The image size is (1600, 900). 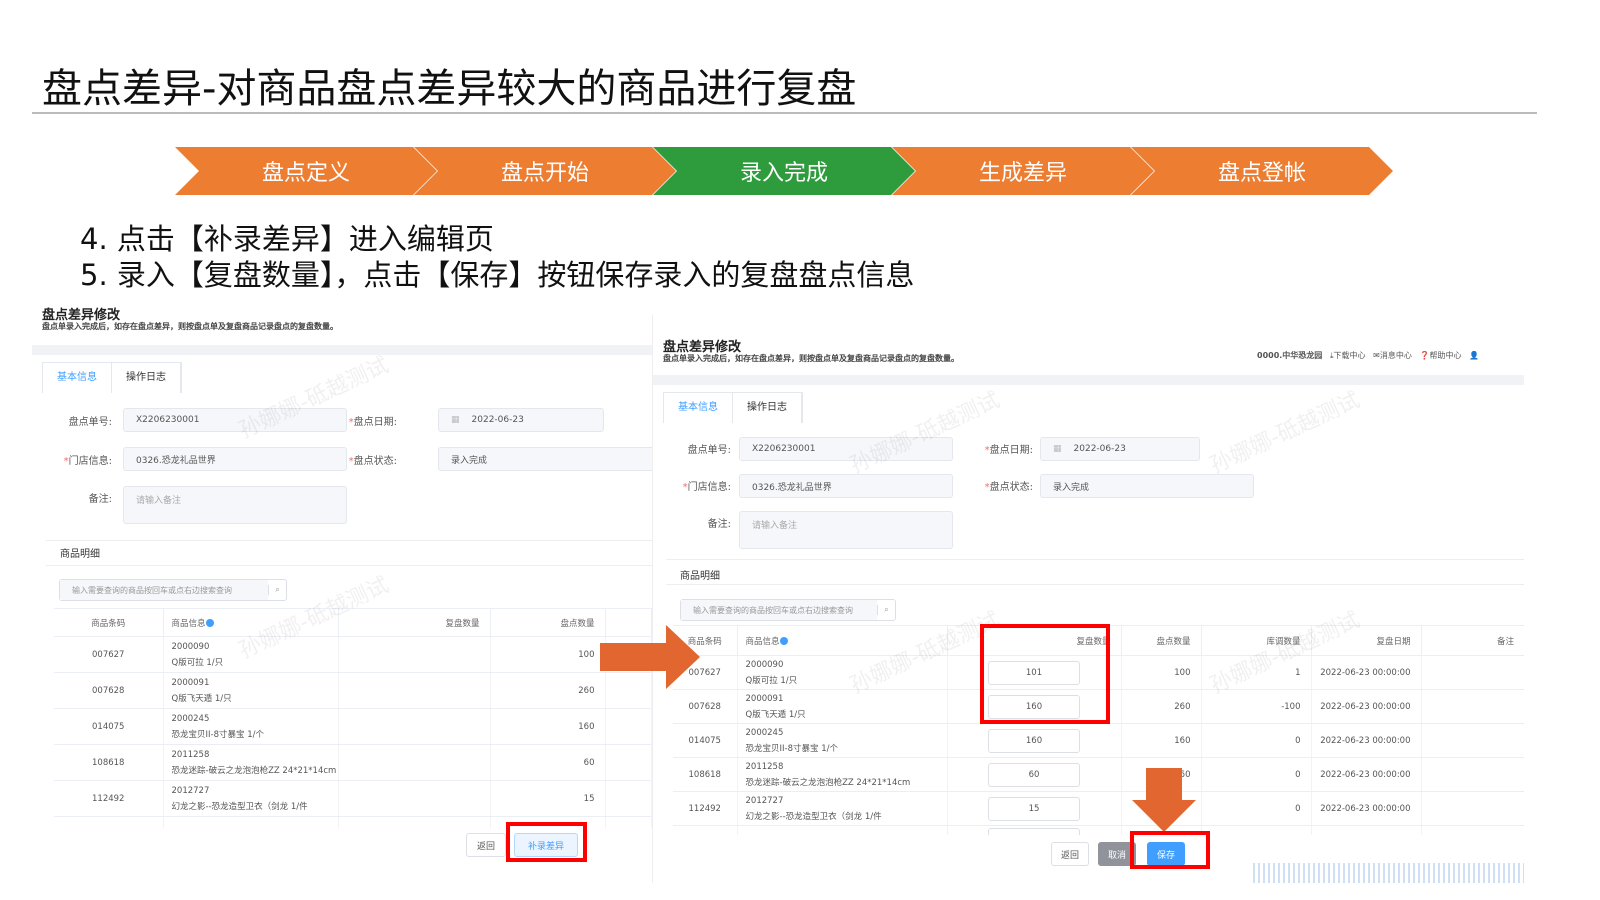 I want to click on date-label: 盘点日期:, so click(x=375, y=422).